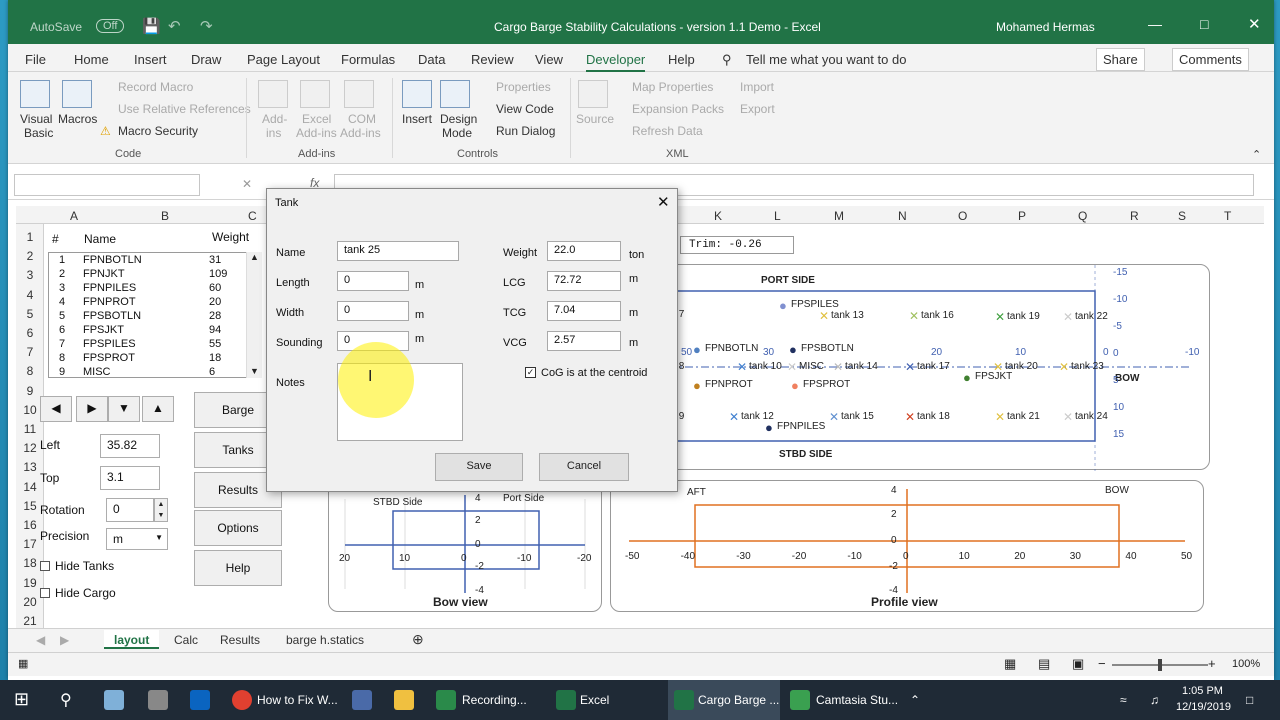 This screenshot has width=1280, height=720. I want to click on macros-icon, so click(77, 94).